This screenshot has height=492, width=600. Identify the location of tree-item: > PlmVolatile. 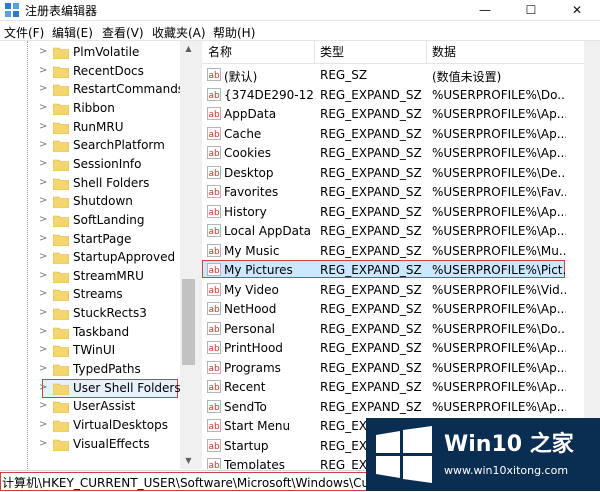
(90, 52).